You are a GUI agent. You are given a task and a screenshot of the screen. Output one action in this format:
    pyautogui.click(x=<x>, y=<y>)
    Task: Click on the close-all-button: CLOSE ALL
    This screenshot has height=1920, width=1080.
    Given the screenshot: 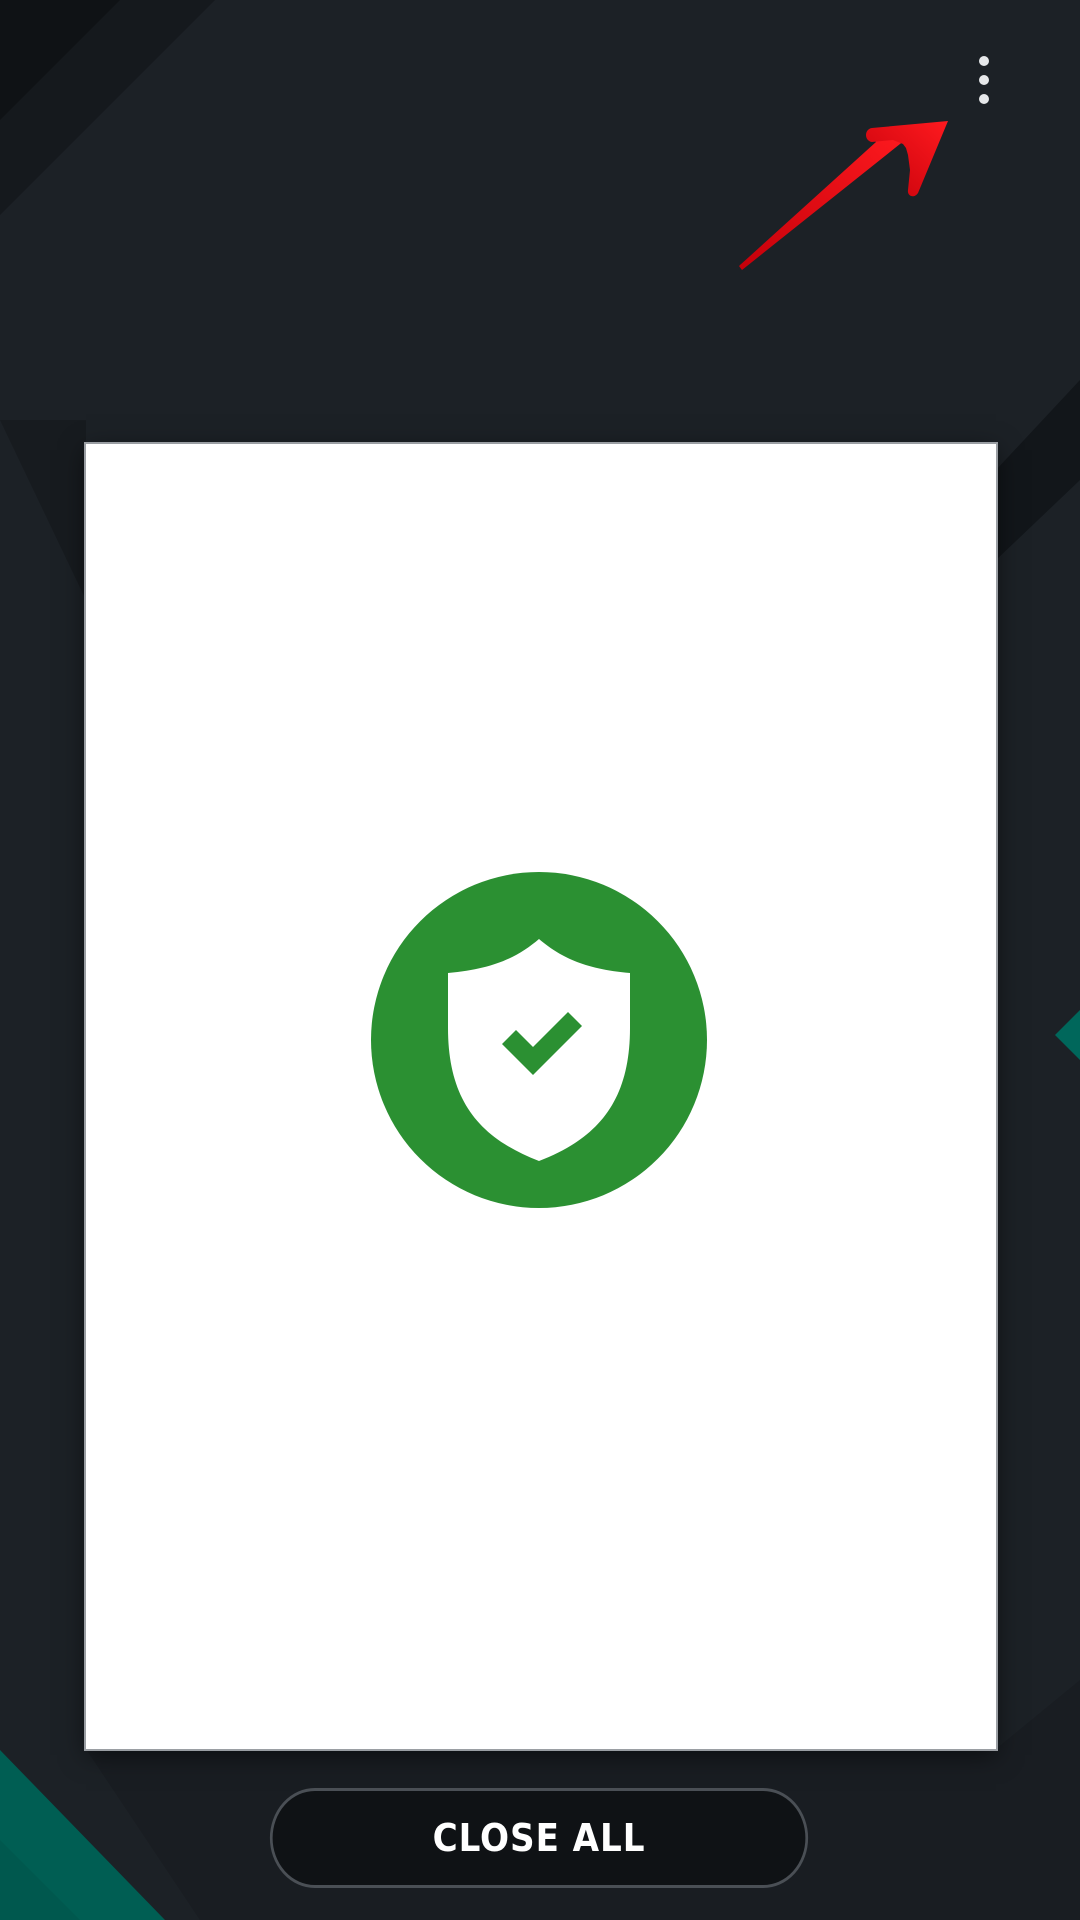 What is the action you would take?
    pyautogui.click(x=539, y=1838)
    